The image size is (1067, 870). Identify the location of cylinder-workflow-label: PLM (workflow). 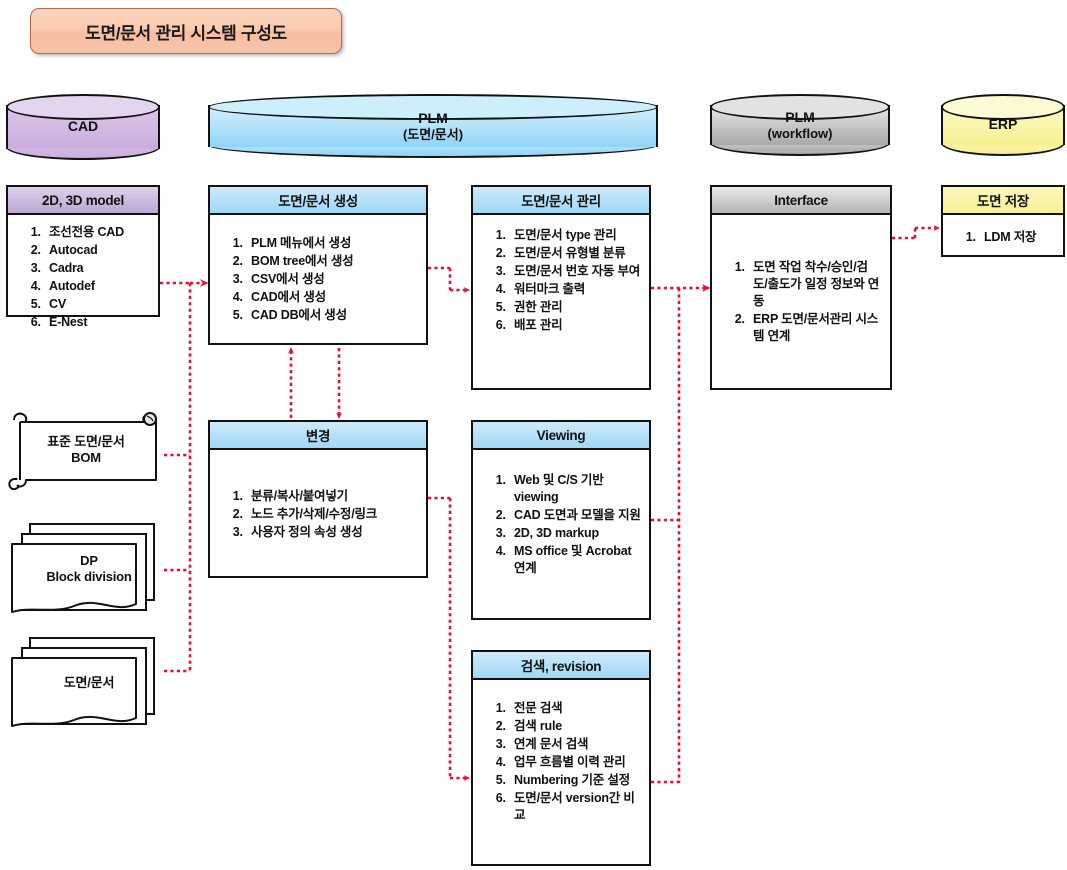
(800, 125).